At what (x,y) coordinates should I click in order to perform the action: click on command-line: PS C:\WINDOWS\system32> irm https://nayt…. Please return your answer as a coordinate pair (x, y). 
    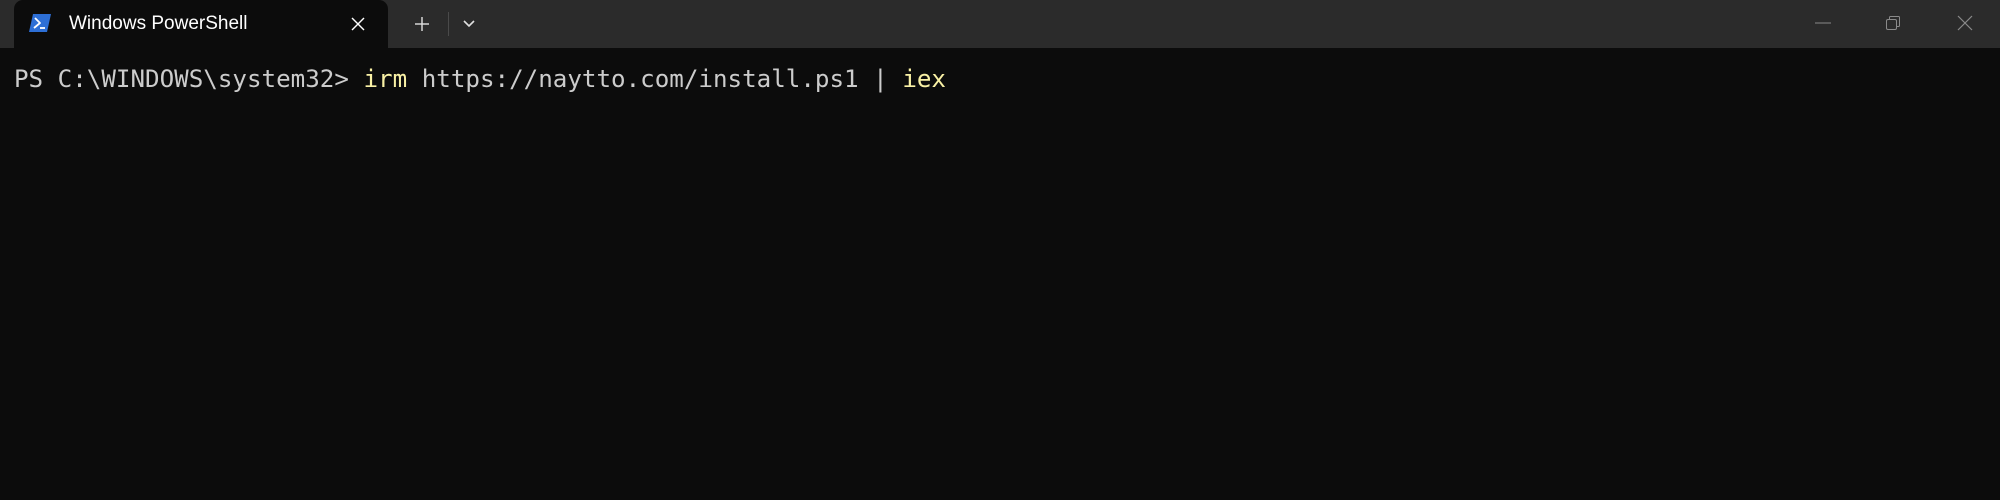
    Looking at the image, I should click on (480, 79).